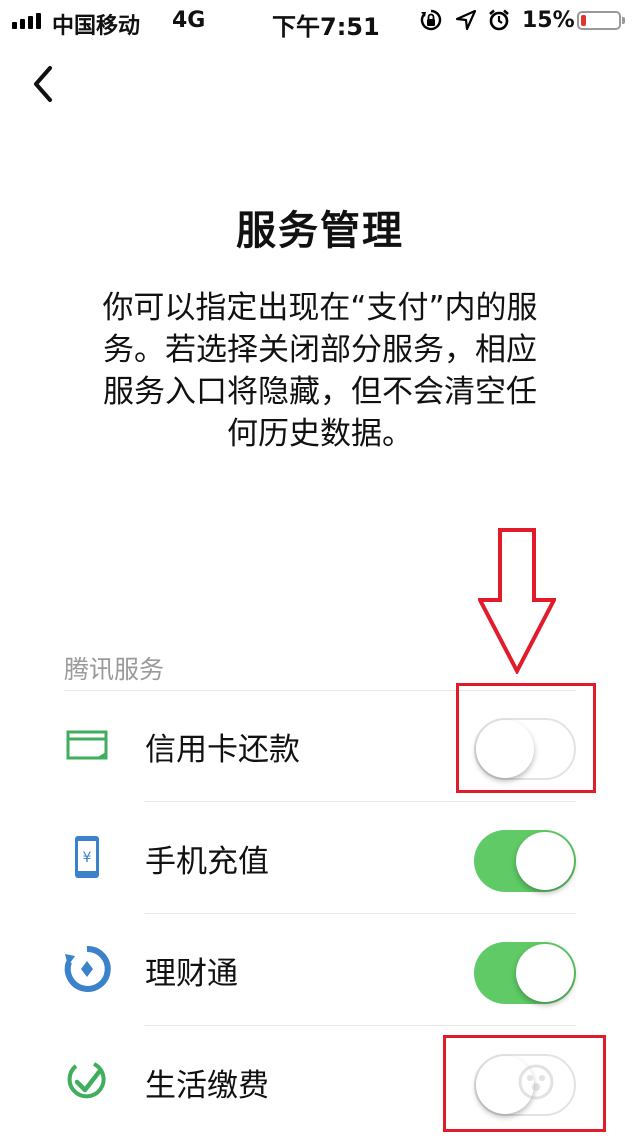 This screenshot has width=640, height=1138. I want to click on battery-percent: 15%, so click(548, 20).